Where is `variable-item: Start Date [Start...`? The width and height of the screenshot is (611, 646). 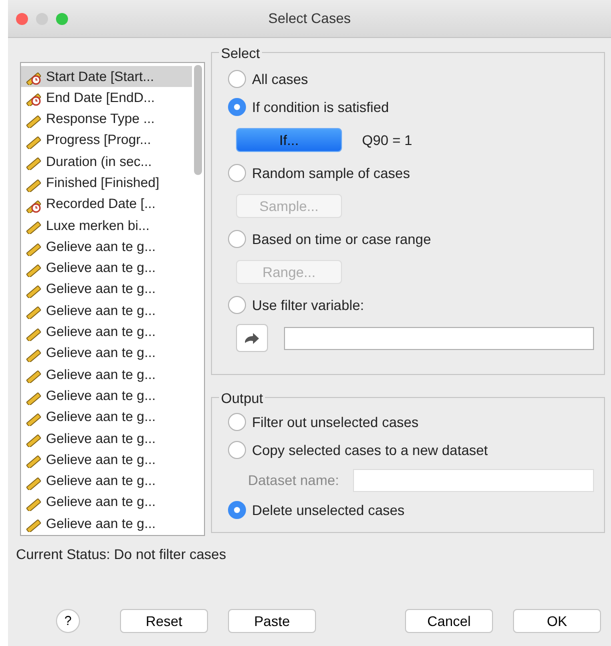 variable-item: Start Date [Start... is located at coordinates (106, 77).